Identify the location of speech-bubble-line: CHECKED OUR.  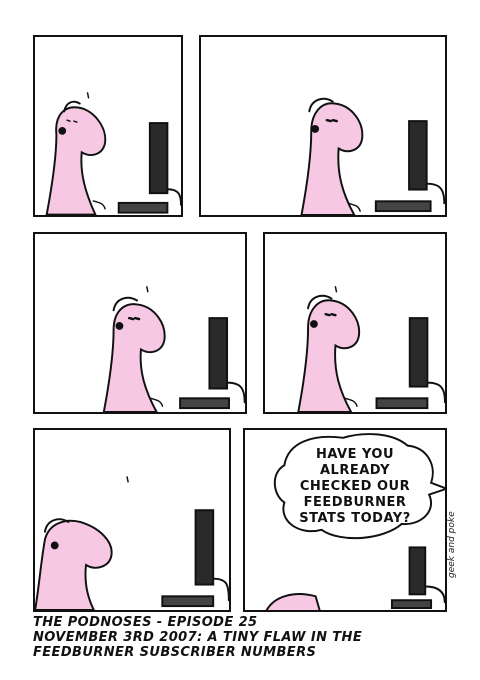
(355, 486).